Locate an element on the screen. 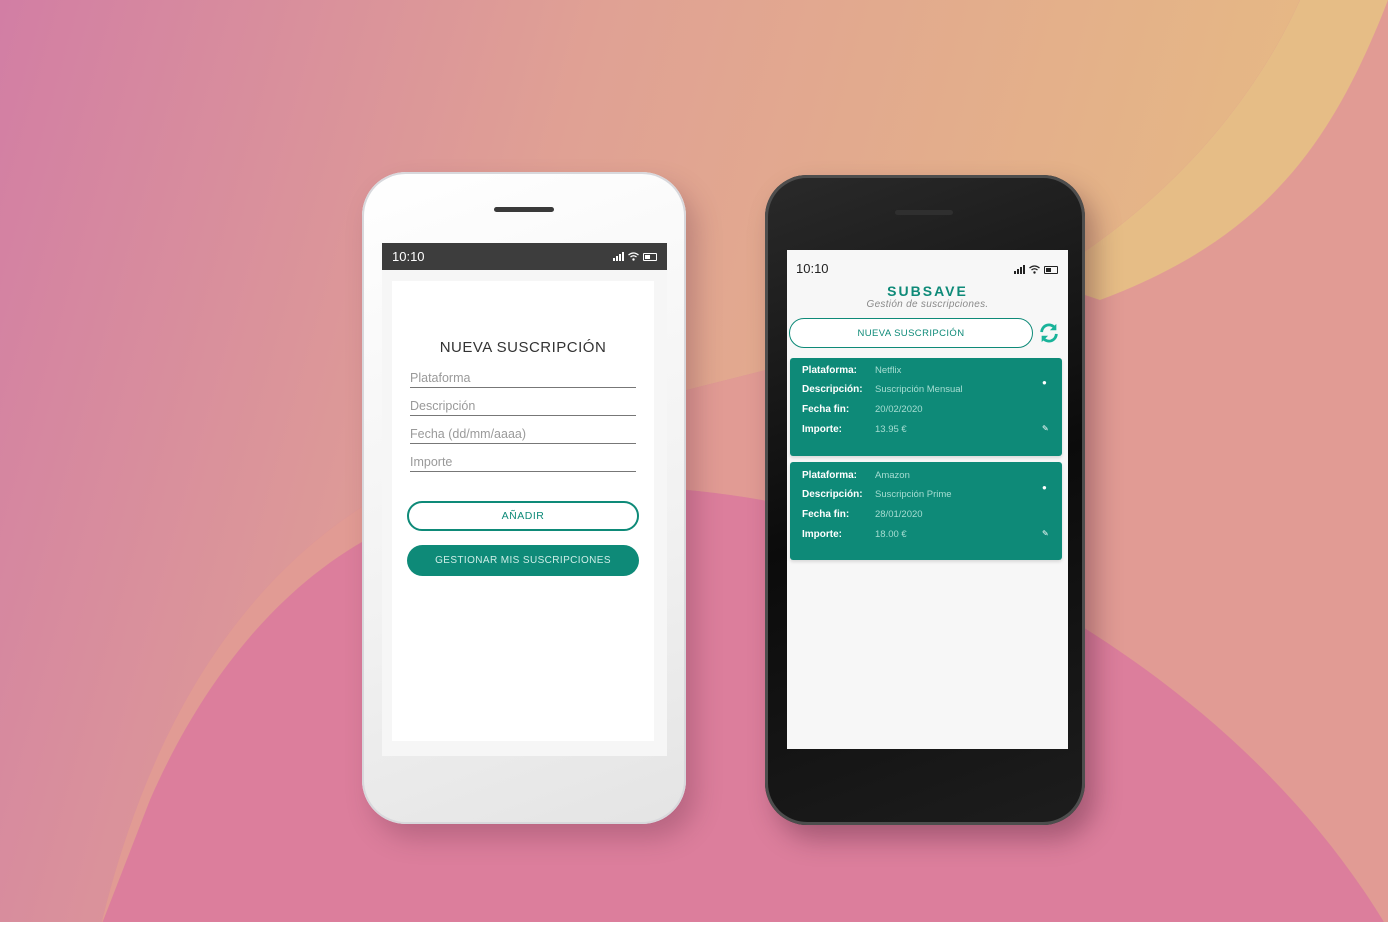 The image size is (1388, 929). fecha-row: Fecha fin: 20/02/2020 is located at coordinates (862, 409).